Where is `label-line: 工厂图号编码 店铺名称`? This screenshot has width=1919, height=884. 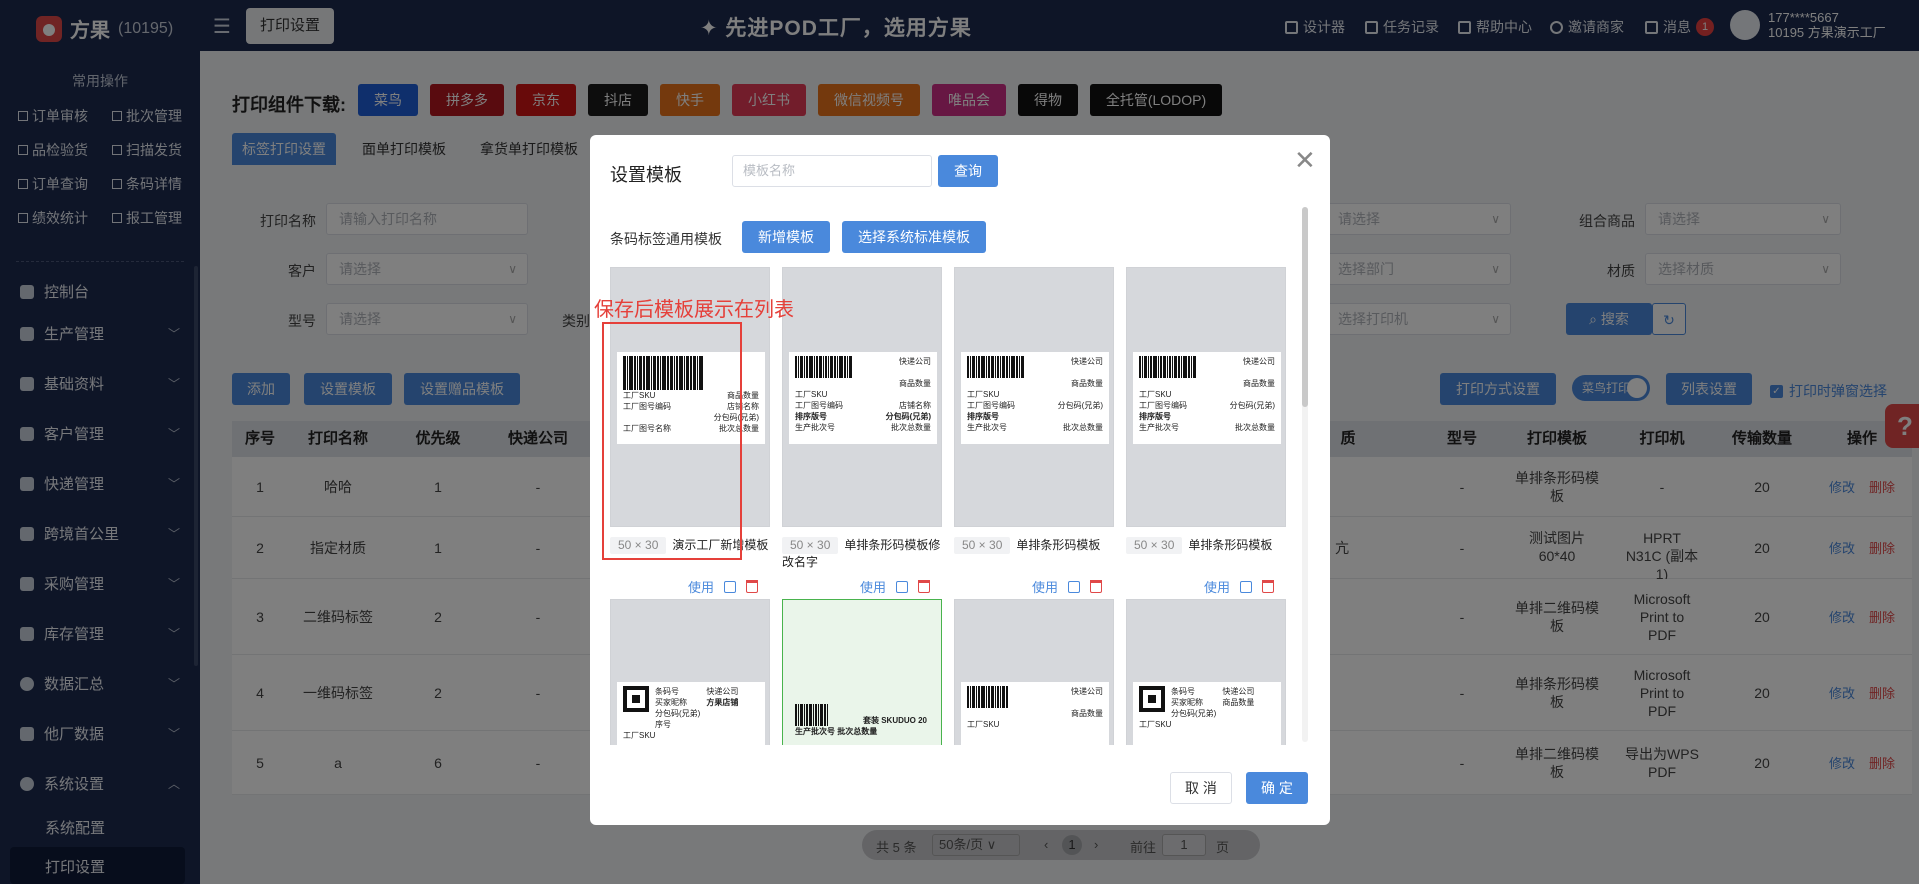 label-line: 工厂图号编码 店铺名称 is located at coordinates (863, 405).